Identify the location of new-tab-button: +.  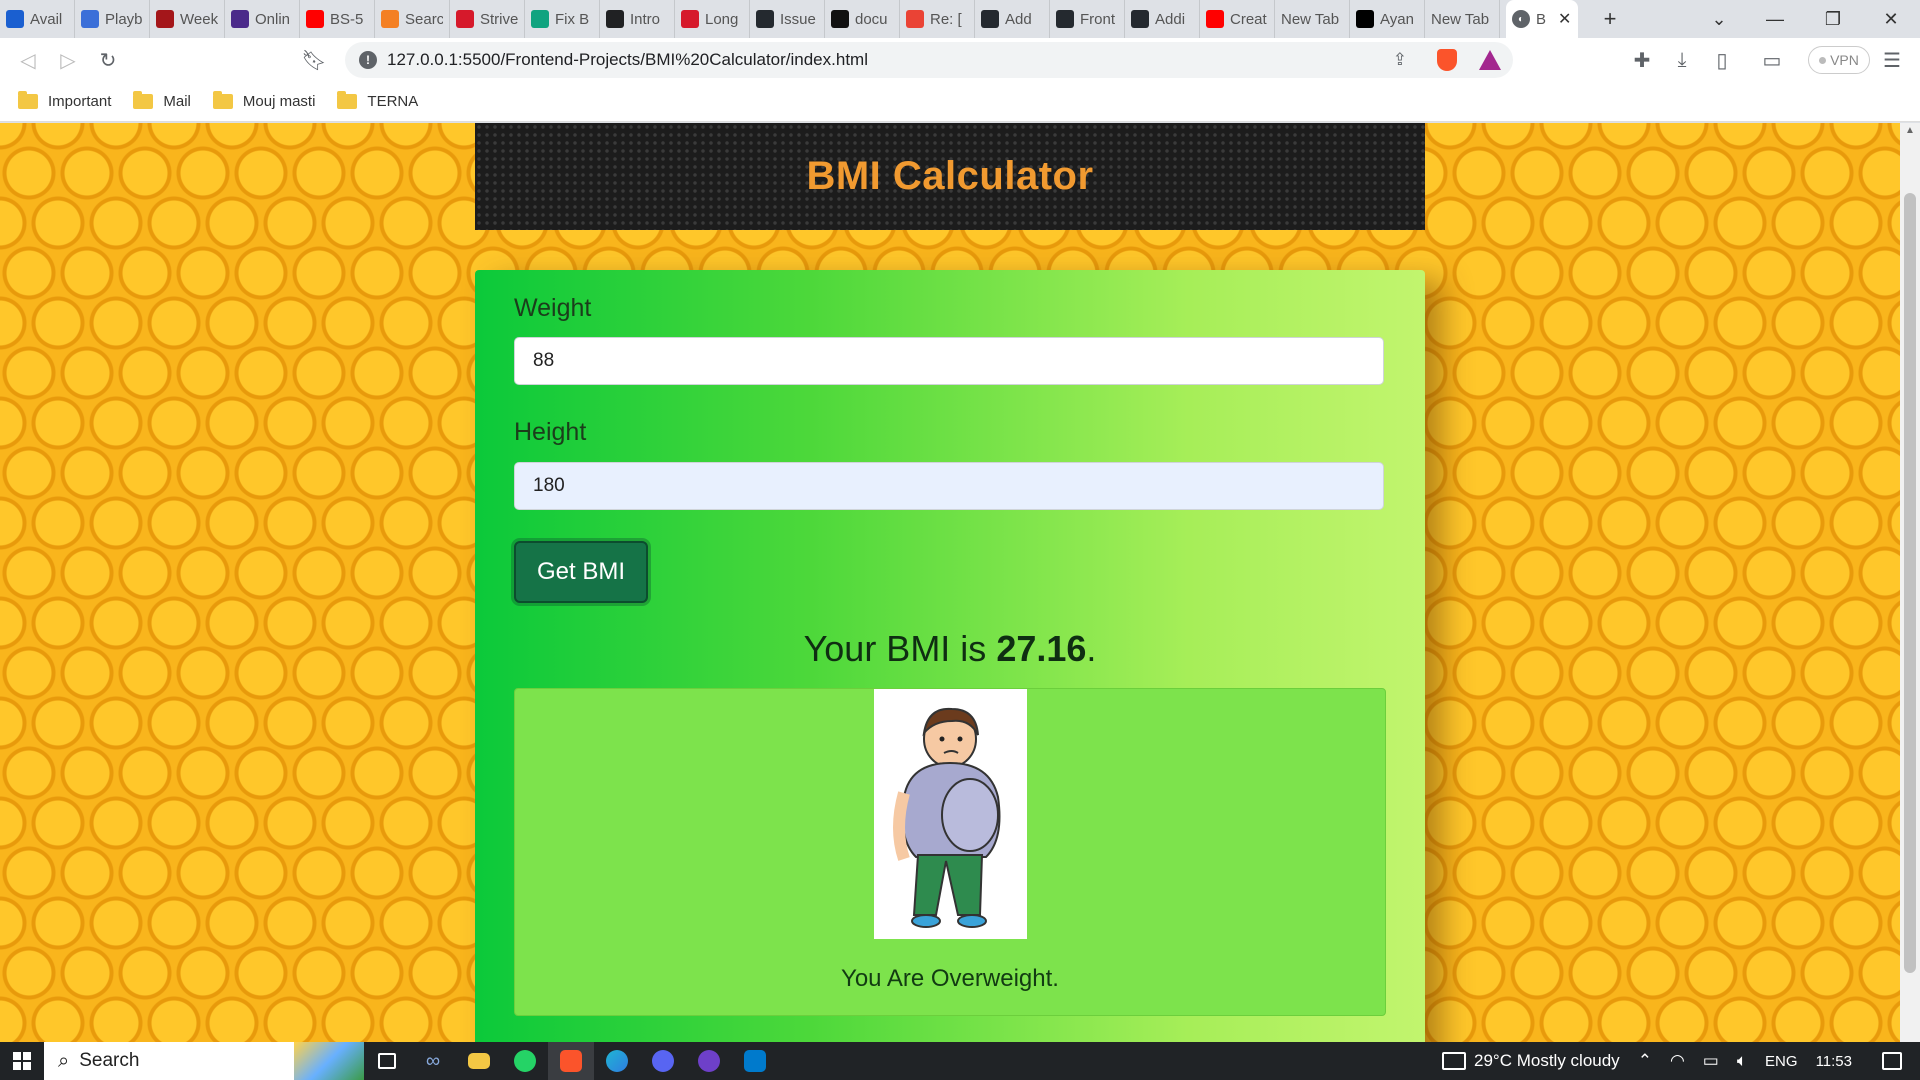
(1610, 19).